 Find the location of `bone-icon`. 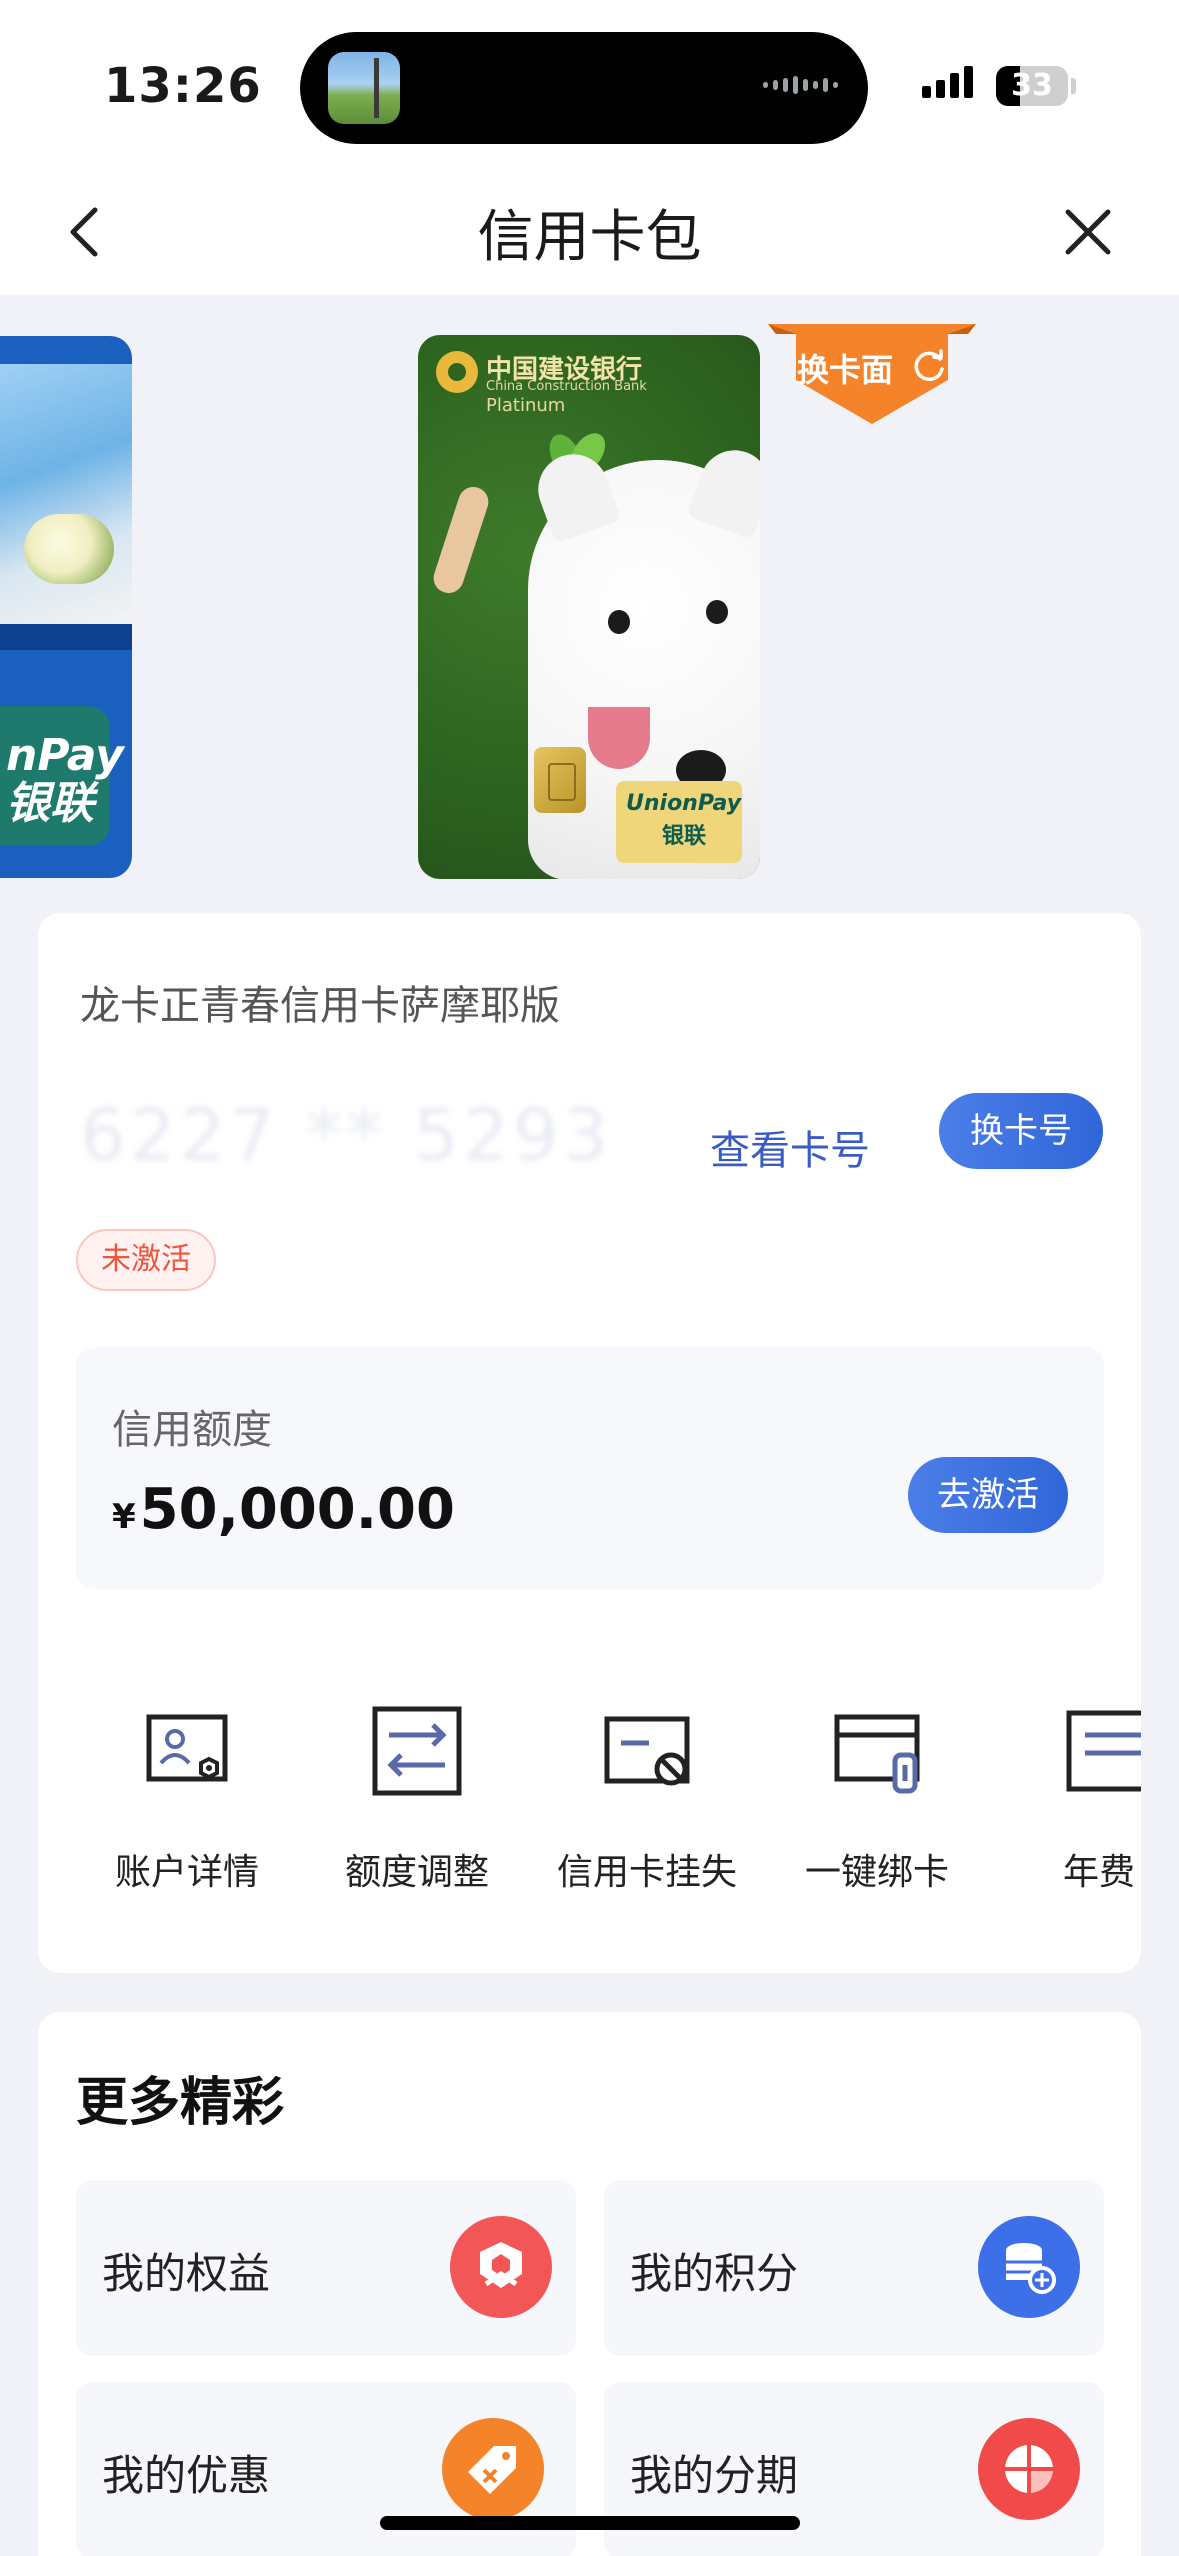

bone-icon is located at coordinates (461, 540).